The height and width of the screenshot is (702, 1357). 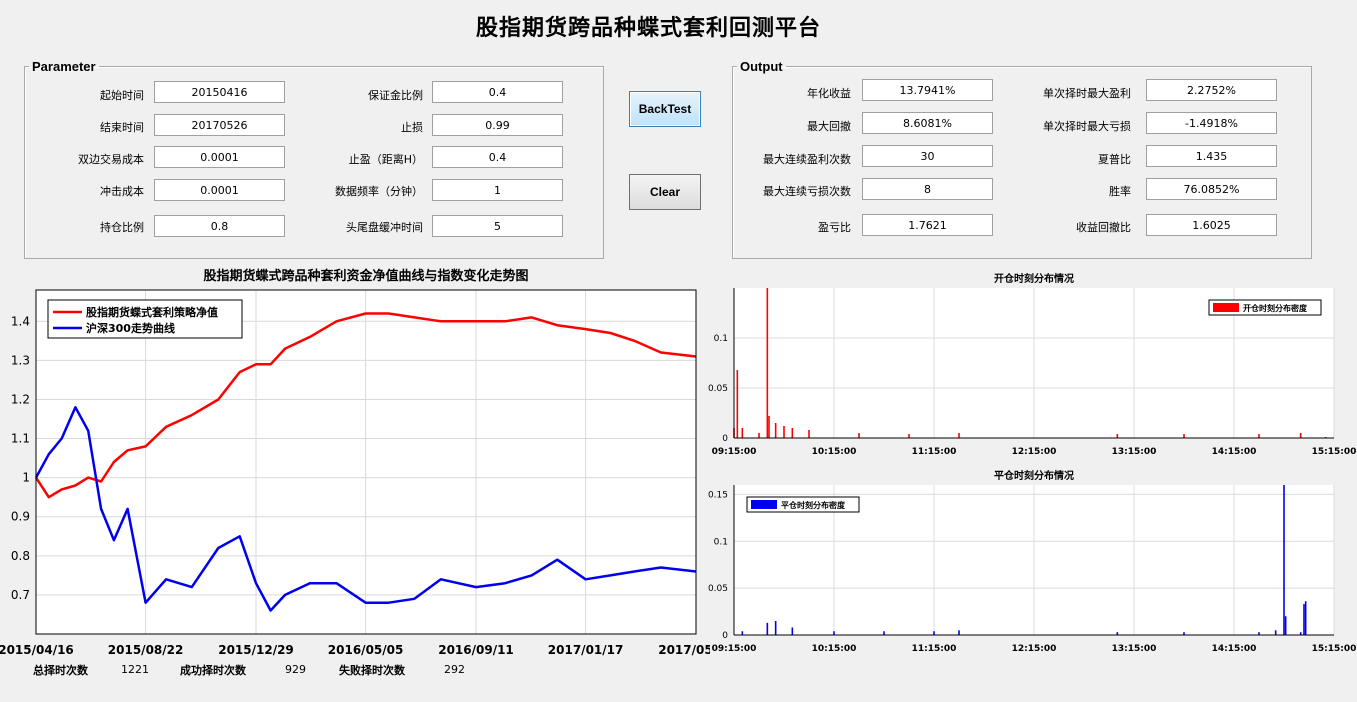 What do you see at coordinates (60, 670) in the screenshot?
I see `total-timing-label: 总择时次数` at bounding box center [60, 670].